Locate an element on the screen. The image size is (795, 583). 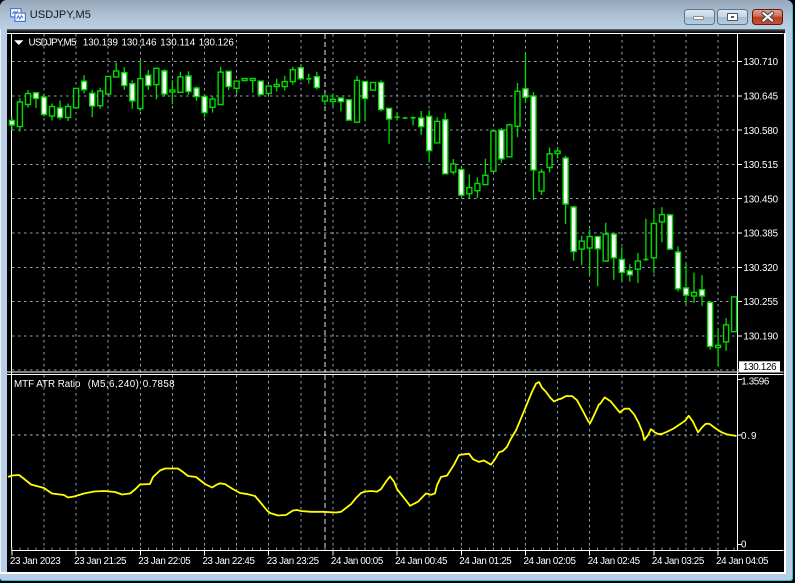
svg-text: 130.710 is located at coordinates (760, 62).